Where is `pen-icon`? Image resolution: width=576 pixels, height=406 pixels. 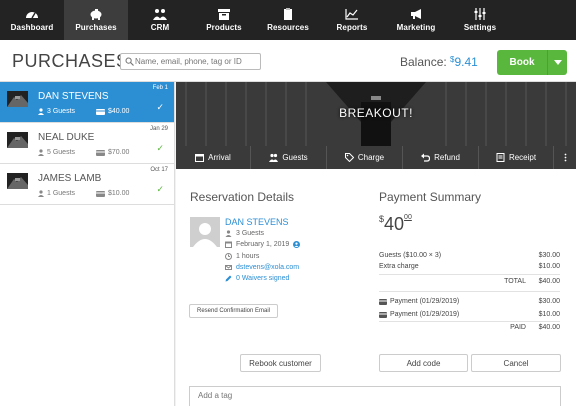 pen-icon is located at coordinates (228, 278).